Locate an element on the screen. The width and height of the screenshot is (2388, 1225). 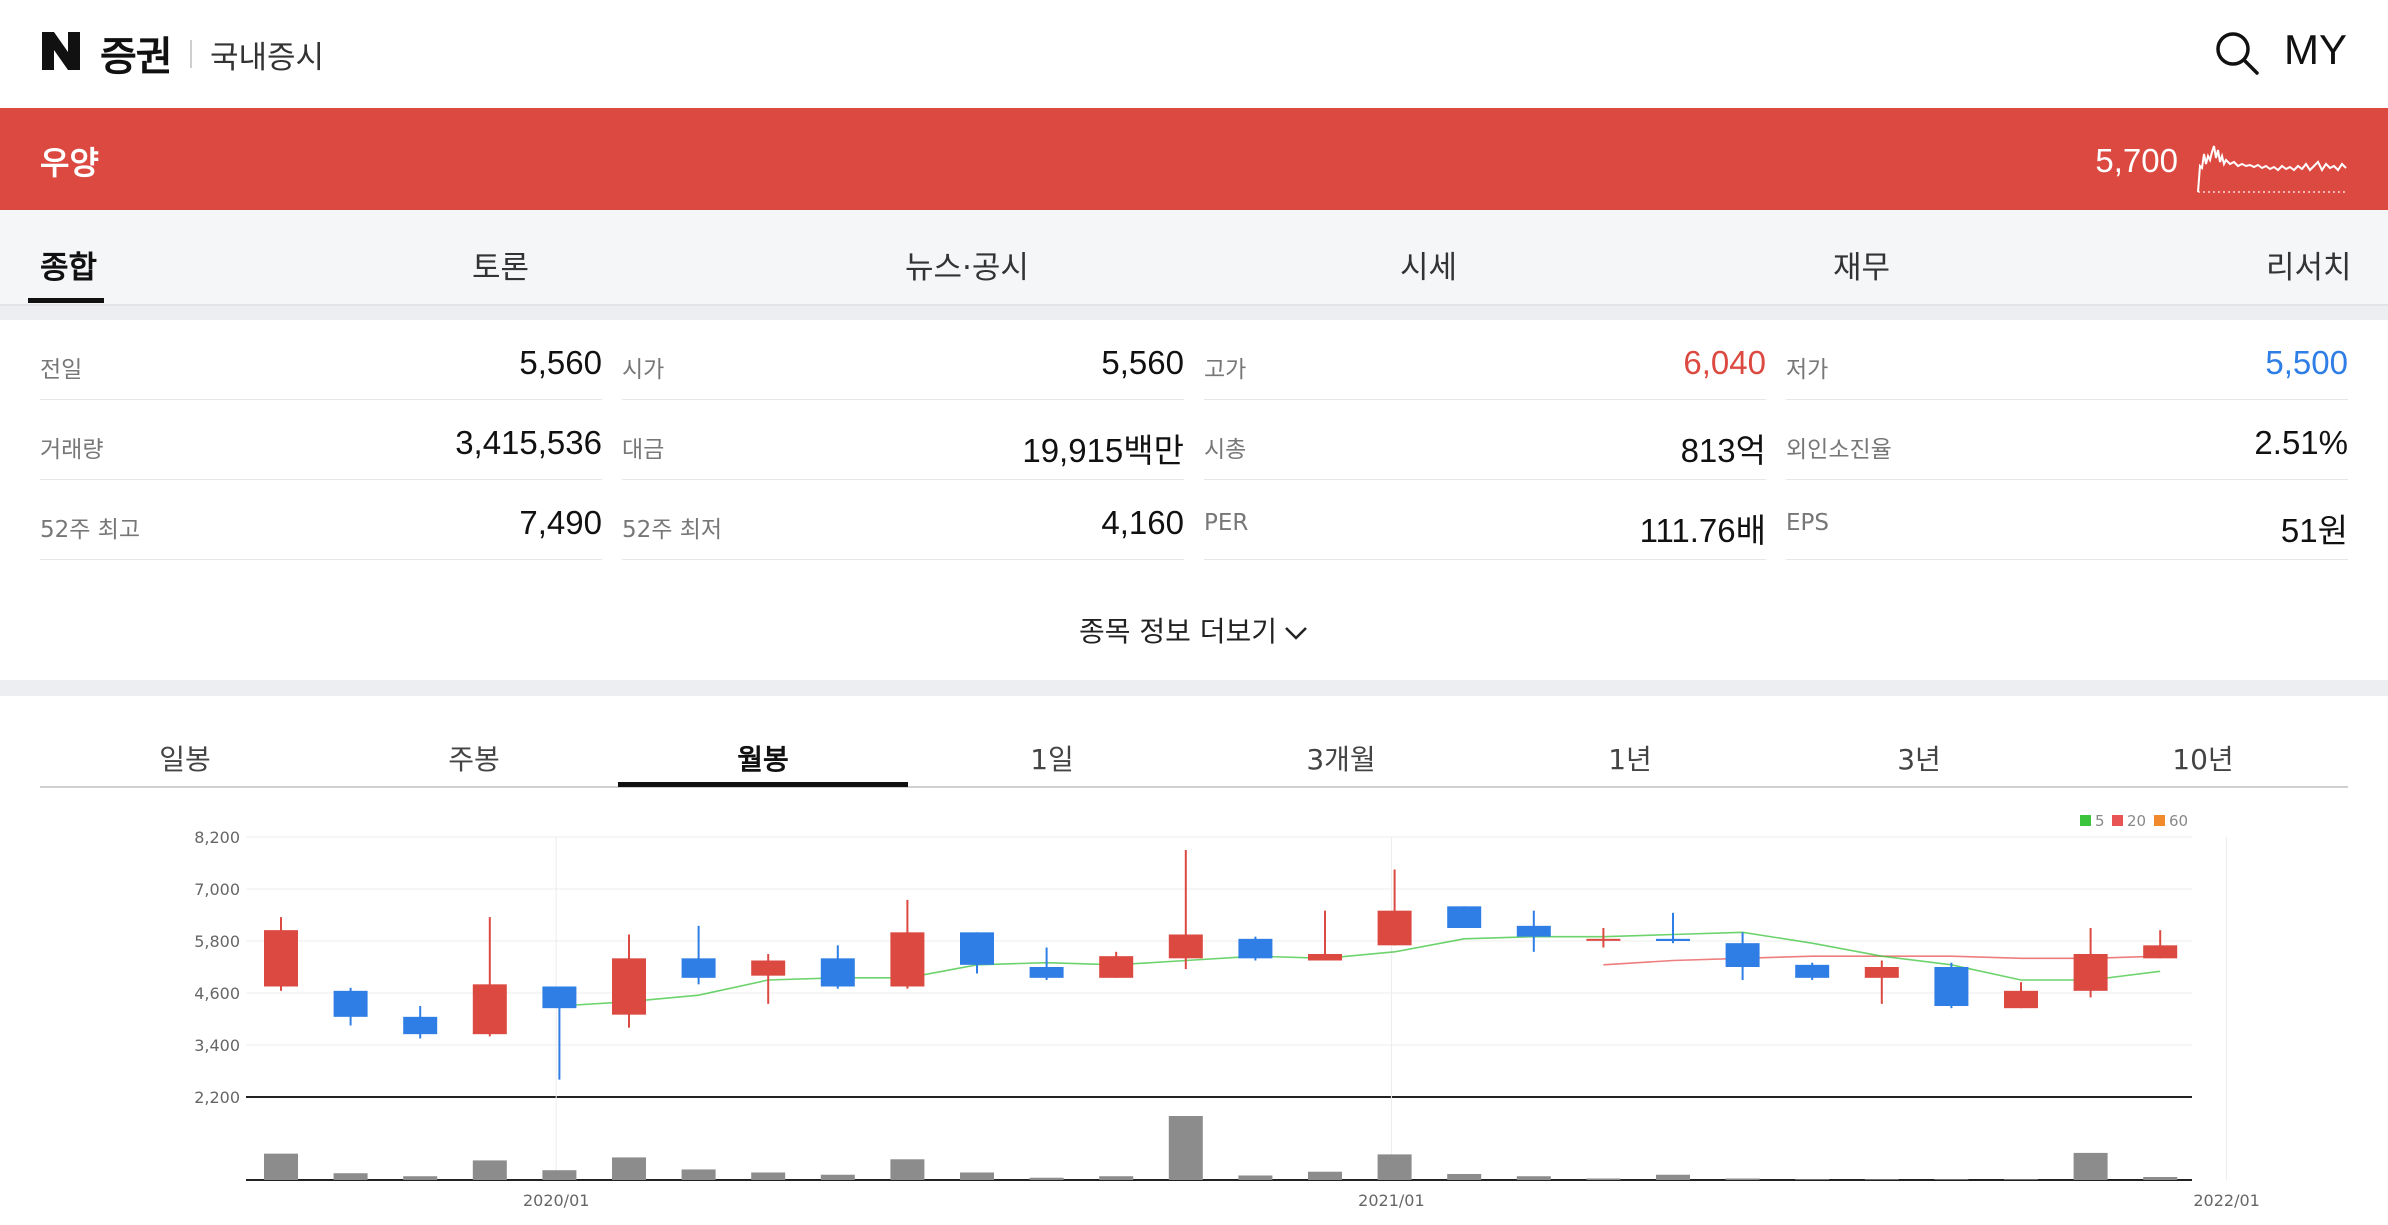
info-value: 5,500 is located at coordinates (2306, 362).